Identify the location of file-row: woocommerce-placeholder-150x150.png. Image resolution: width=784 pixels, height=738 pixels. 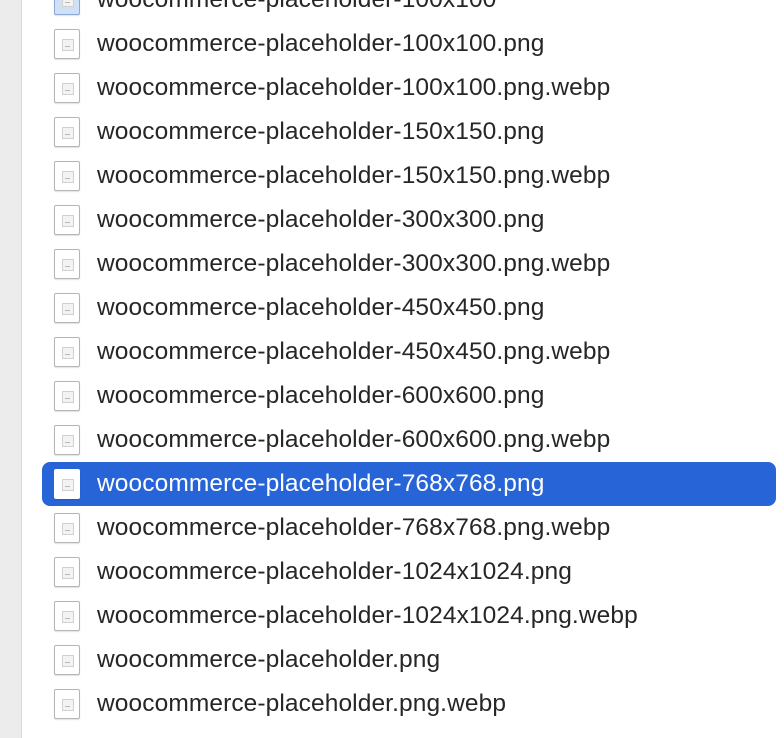
(409, 132).